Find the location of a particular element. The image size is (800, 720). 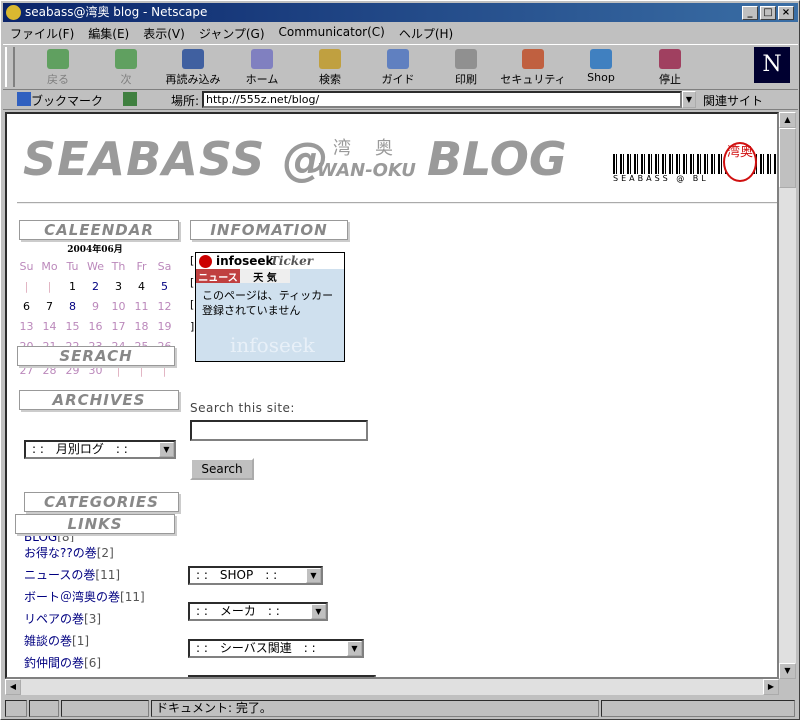

horizontal-scrollbar: ◀ ▶ is located at coordinates (392, 687).